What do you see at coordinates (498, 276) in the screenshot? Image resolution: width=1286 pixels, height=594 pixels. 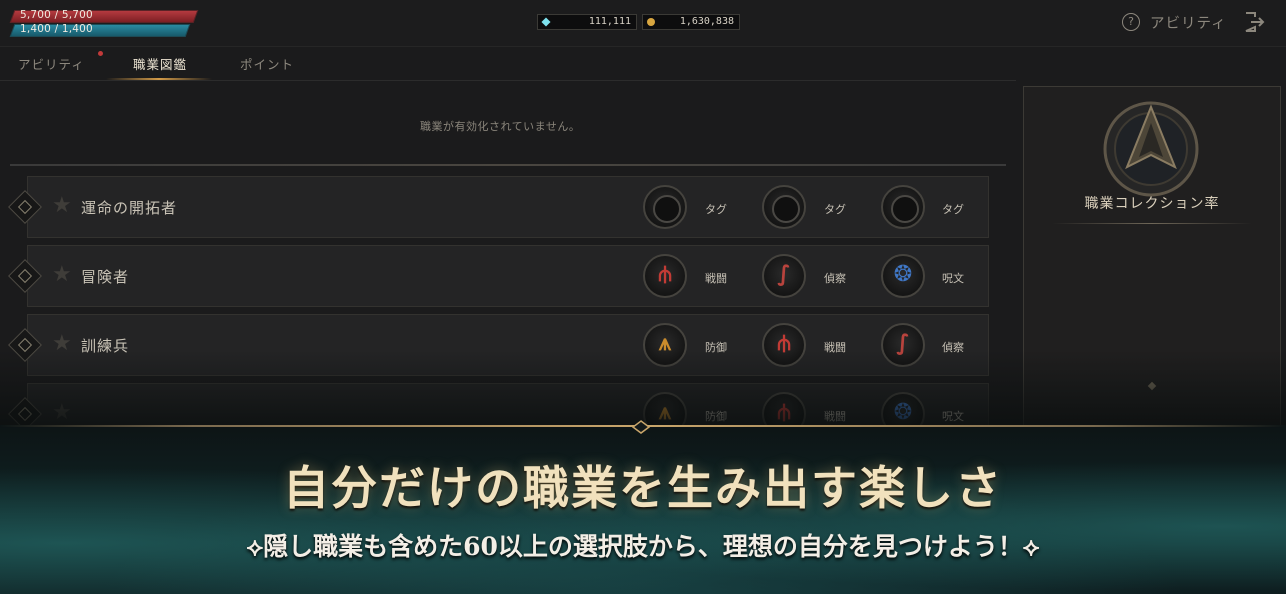 I see `job-row: ★ 冒険者 ⫛ 戦闘 ∫ 偵察 ❂ 呪文` at bounding box center [498, 276].